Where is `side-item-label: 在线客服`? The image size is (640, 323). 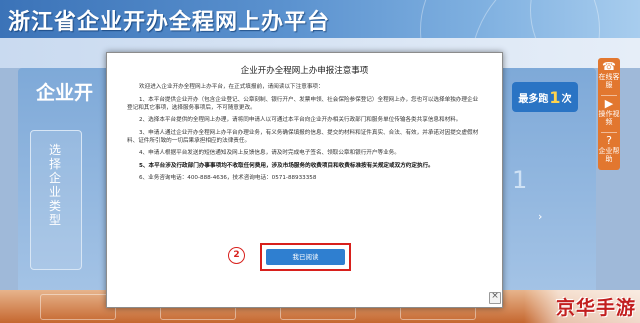 side-item-label: 在线客服 is located at coordinates (609, 81).